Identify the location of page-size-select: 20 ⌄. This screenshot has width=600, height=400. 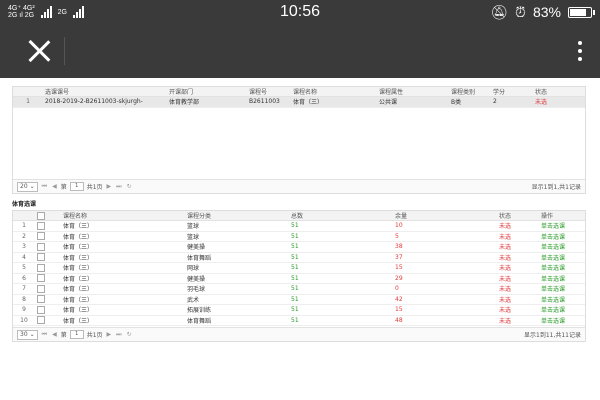
(27, 186).